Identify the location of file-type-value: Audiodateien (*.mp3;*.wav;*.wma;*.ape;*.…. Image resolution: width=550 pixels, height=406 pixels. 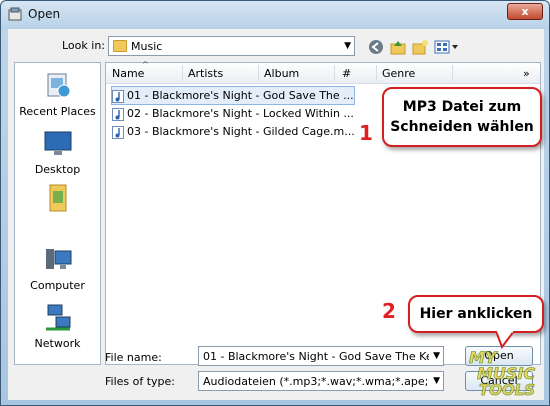
(316, 381).